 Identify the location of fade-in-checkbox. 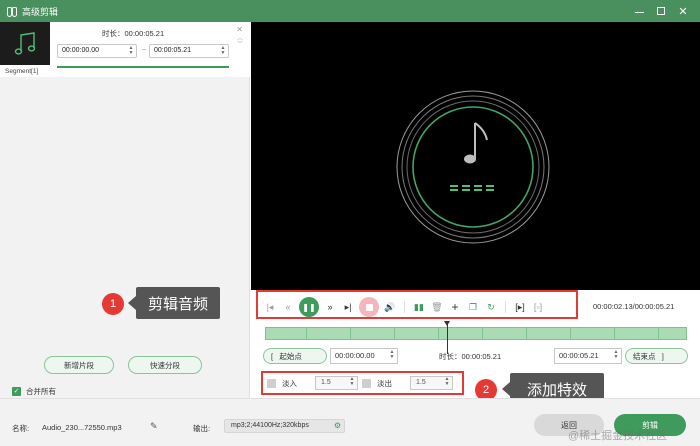
(271, 383).